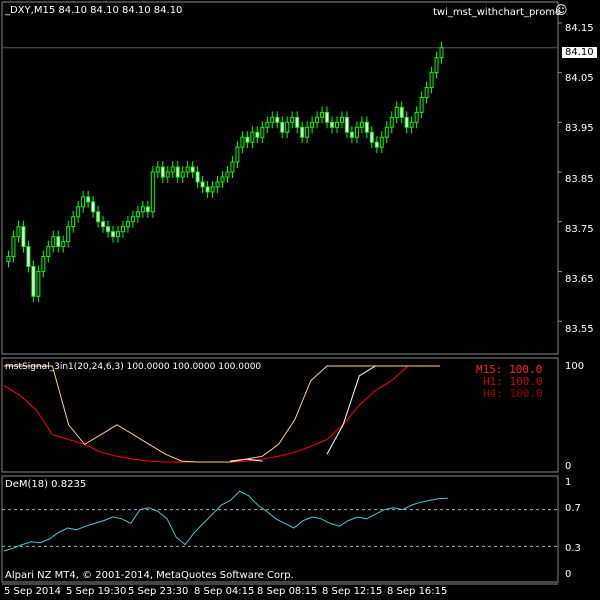 This screenshot has width=600, height=600. I want to click on smiley-icon: ☺, so click(561, 10).